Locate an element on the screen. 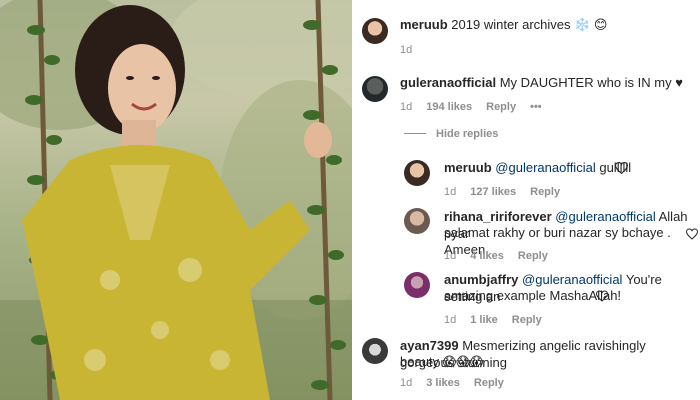 This screenshot has width=700, height=400. avatar-anumbjaffry is located at coordinates (417, 285).